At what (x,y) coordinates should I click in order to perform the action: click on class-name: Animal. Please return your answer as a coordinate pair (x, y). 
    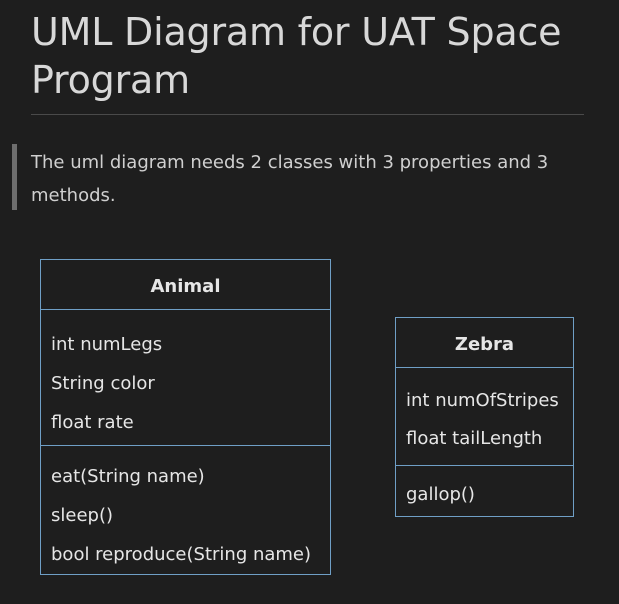
    Looking at the image, I should click on (185, 286).